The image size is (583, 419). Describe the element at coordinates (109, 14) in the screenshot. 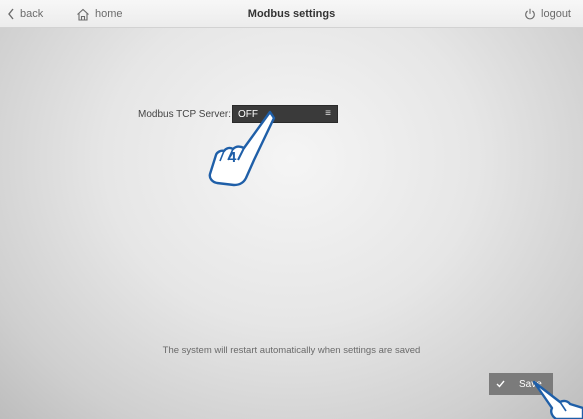

I see `home-label: home` at that location.